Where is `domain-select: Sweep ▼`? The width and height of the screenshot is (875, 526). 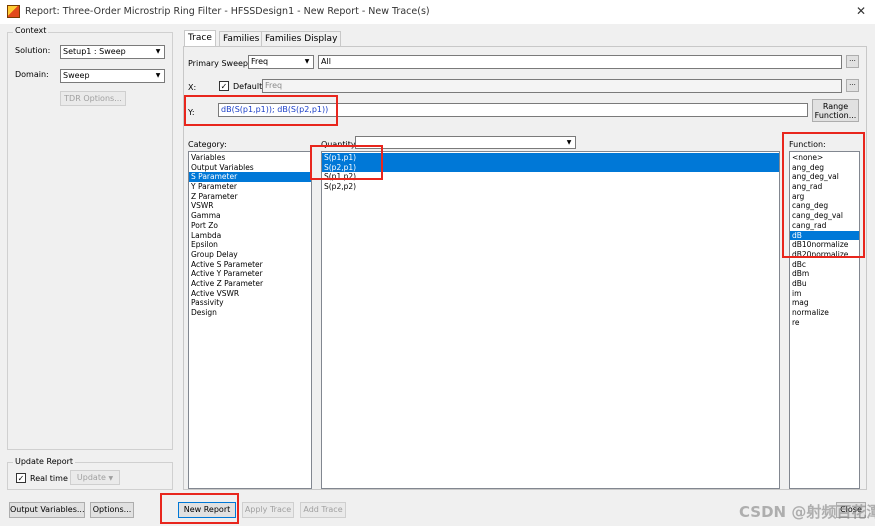 domain-select: Sweep ▼ is located at coordinates (112, 76).